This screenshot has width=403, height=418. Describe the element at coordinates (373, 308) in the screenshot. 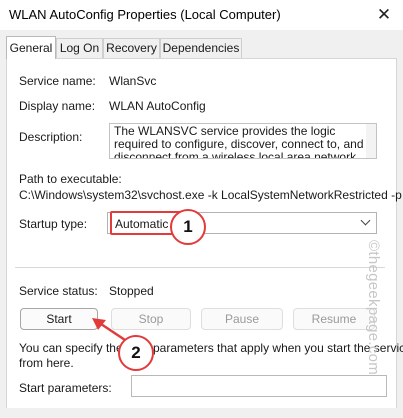

I see `watermark-text: ©thegeekpage.com` at that location.